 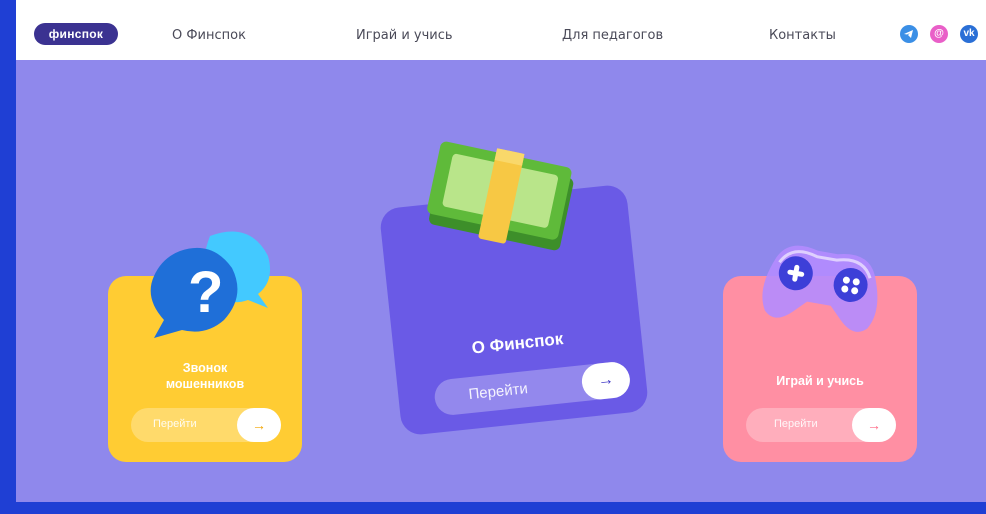 What do you see at coordinates (820, 381) in the screenshot?
I see `card-play-learn-title: Играй и учись` at bounding box center [820, 381].